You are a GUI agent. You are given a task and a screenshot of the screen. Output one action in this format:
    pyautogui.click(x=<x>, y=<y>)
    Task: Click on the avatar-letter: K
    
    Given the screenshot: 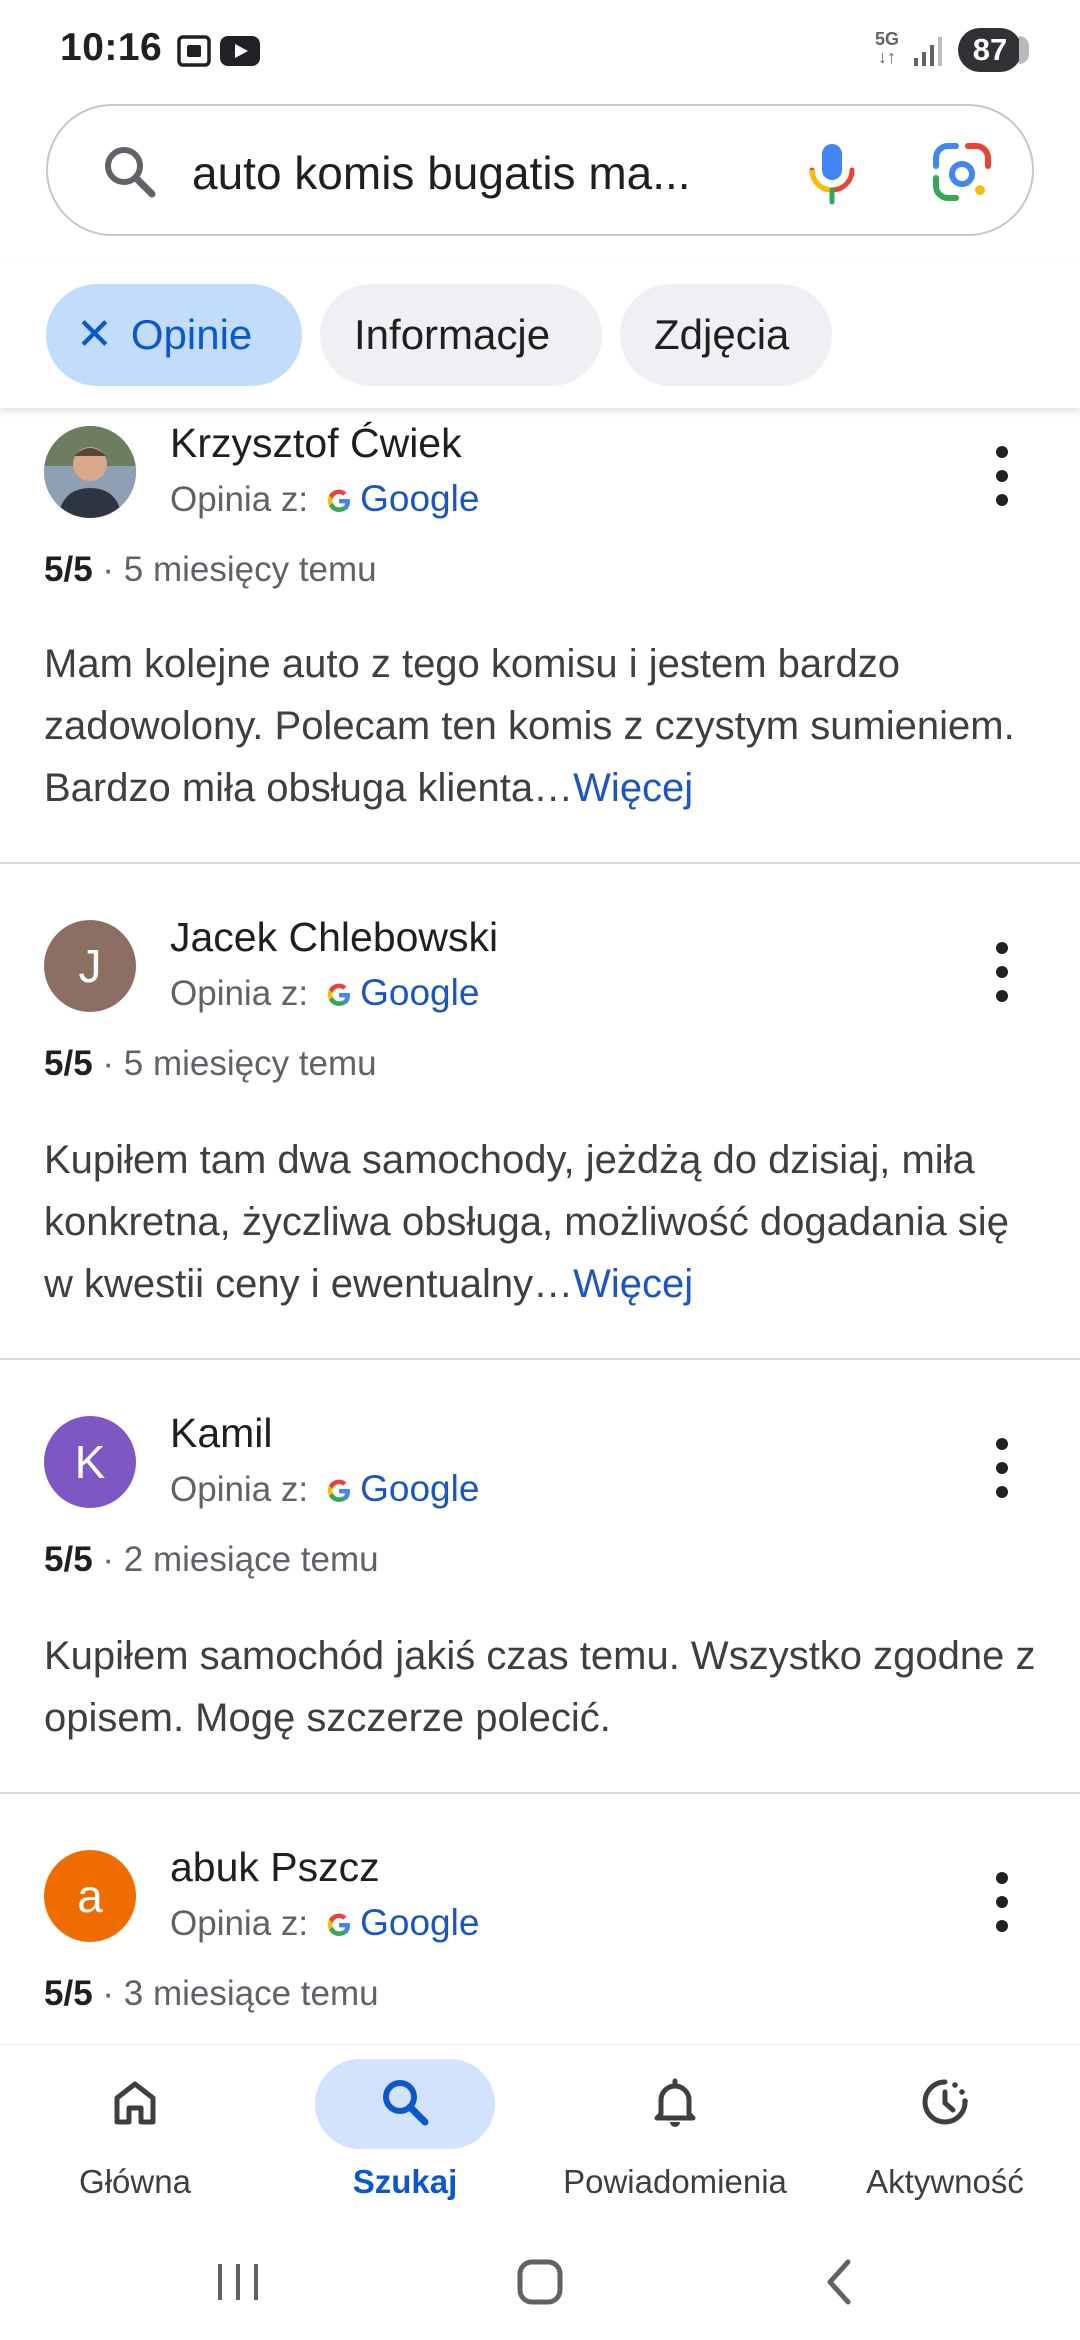 What is the action you would take?
    pyautogui.click(x=90, y=1462)
    